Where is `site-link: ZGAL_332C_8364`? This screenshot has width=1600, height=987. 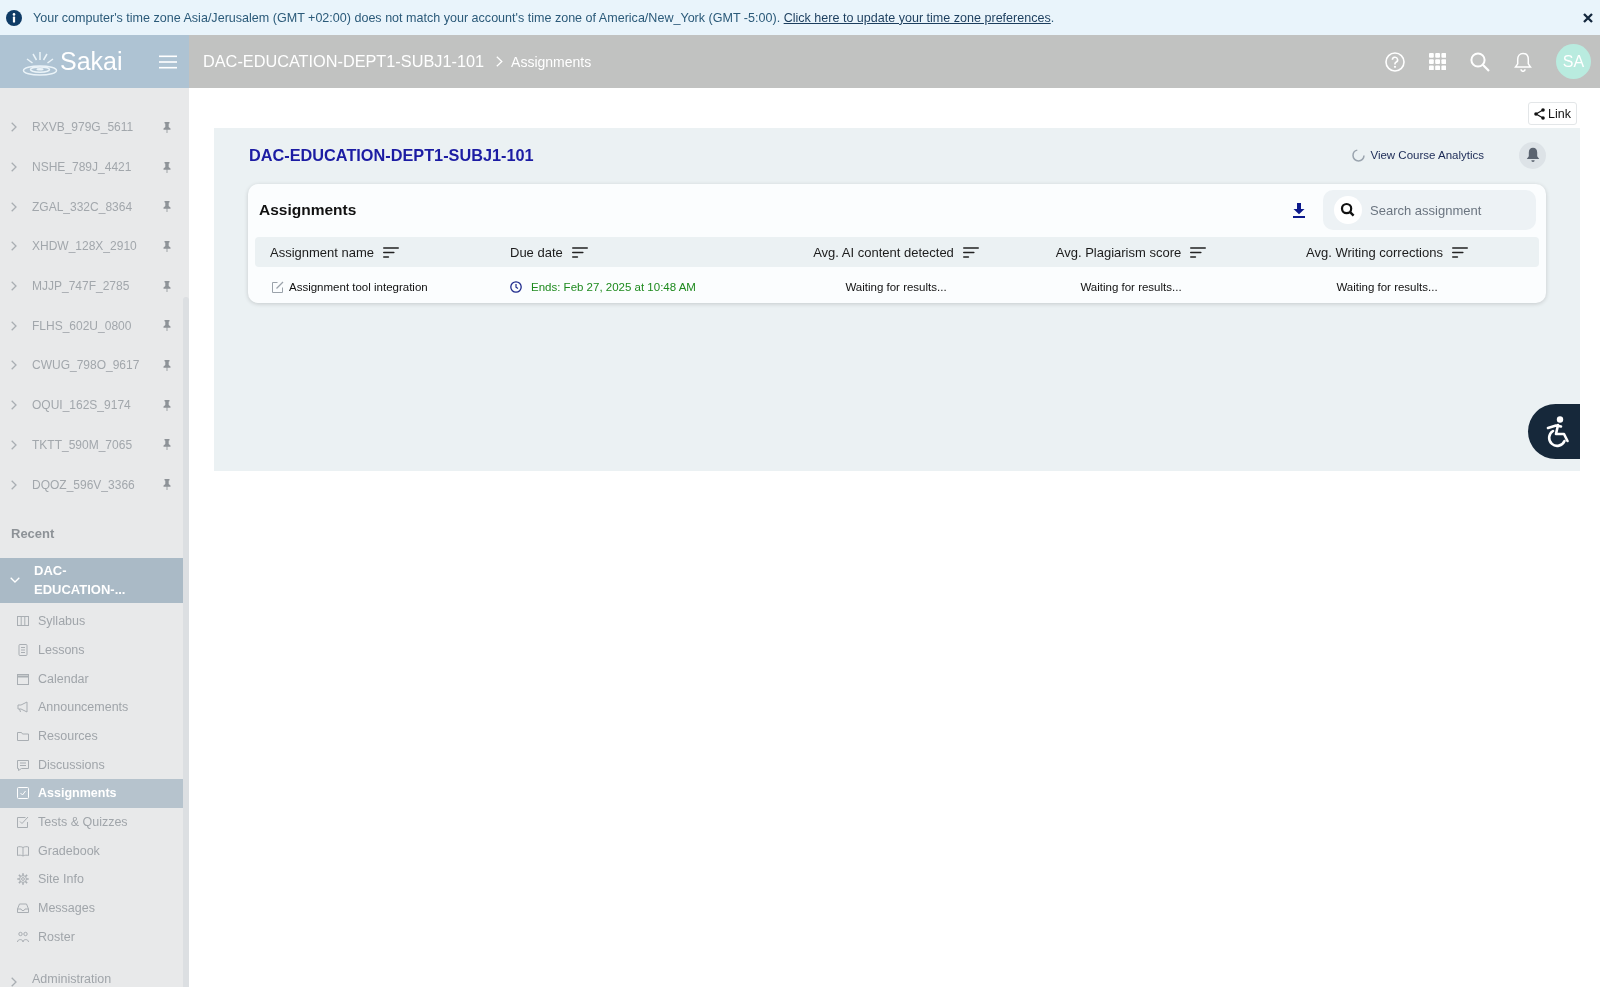
site-link: ZGAL_332C_8364 is located at coordinates (91, 206).